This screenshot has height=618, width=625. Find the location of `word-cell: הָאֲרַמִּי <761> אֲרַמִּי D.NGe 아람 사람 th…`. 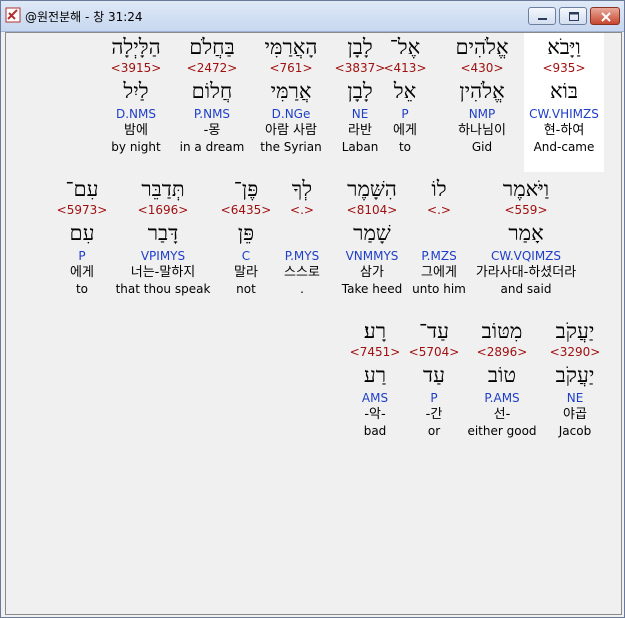

word-cell: הָאֲרַמִּי <761> אֲרַמִּי D.NGe 아람 사람 th… is located at coordinates (291, 94).